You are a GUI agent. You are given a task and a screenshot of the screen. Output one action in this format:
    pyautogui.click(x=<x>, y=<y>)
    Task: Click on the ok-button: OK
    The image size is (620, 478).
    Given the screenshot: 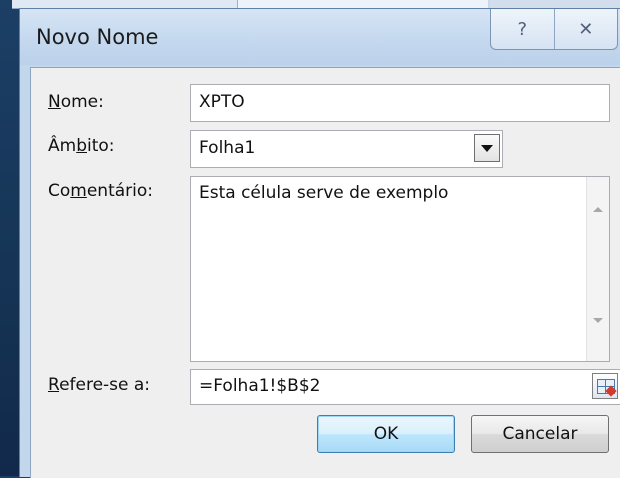 What is the action you would take?
    pyautogui.click(x=386, y=434)
    